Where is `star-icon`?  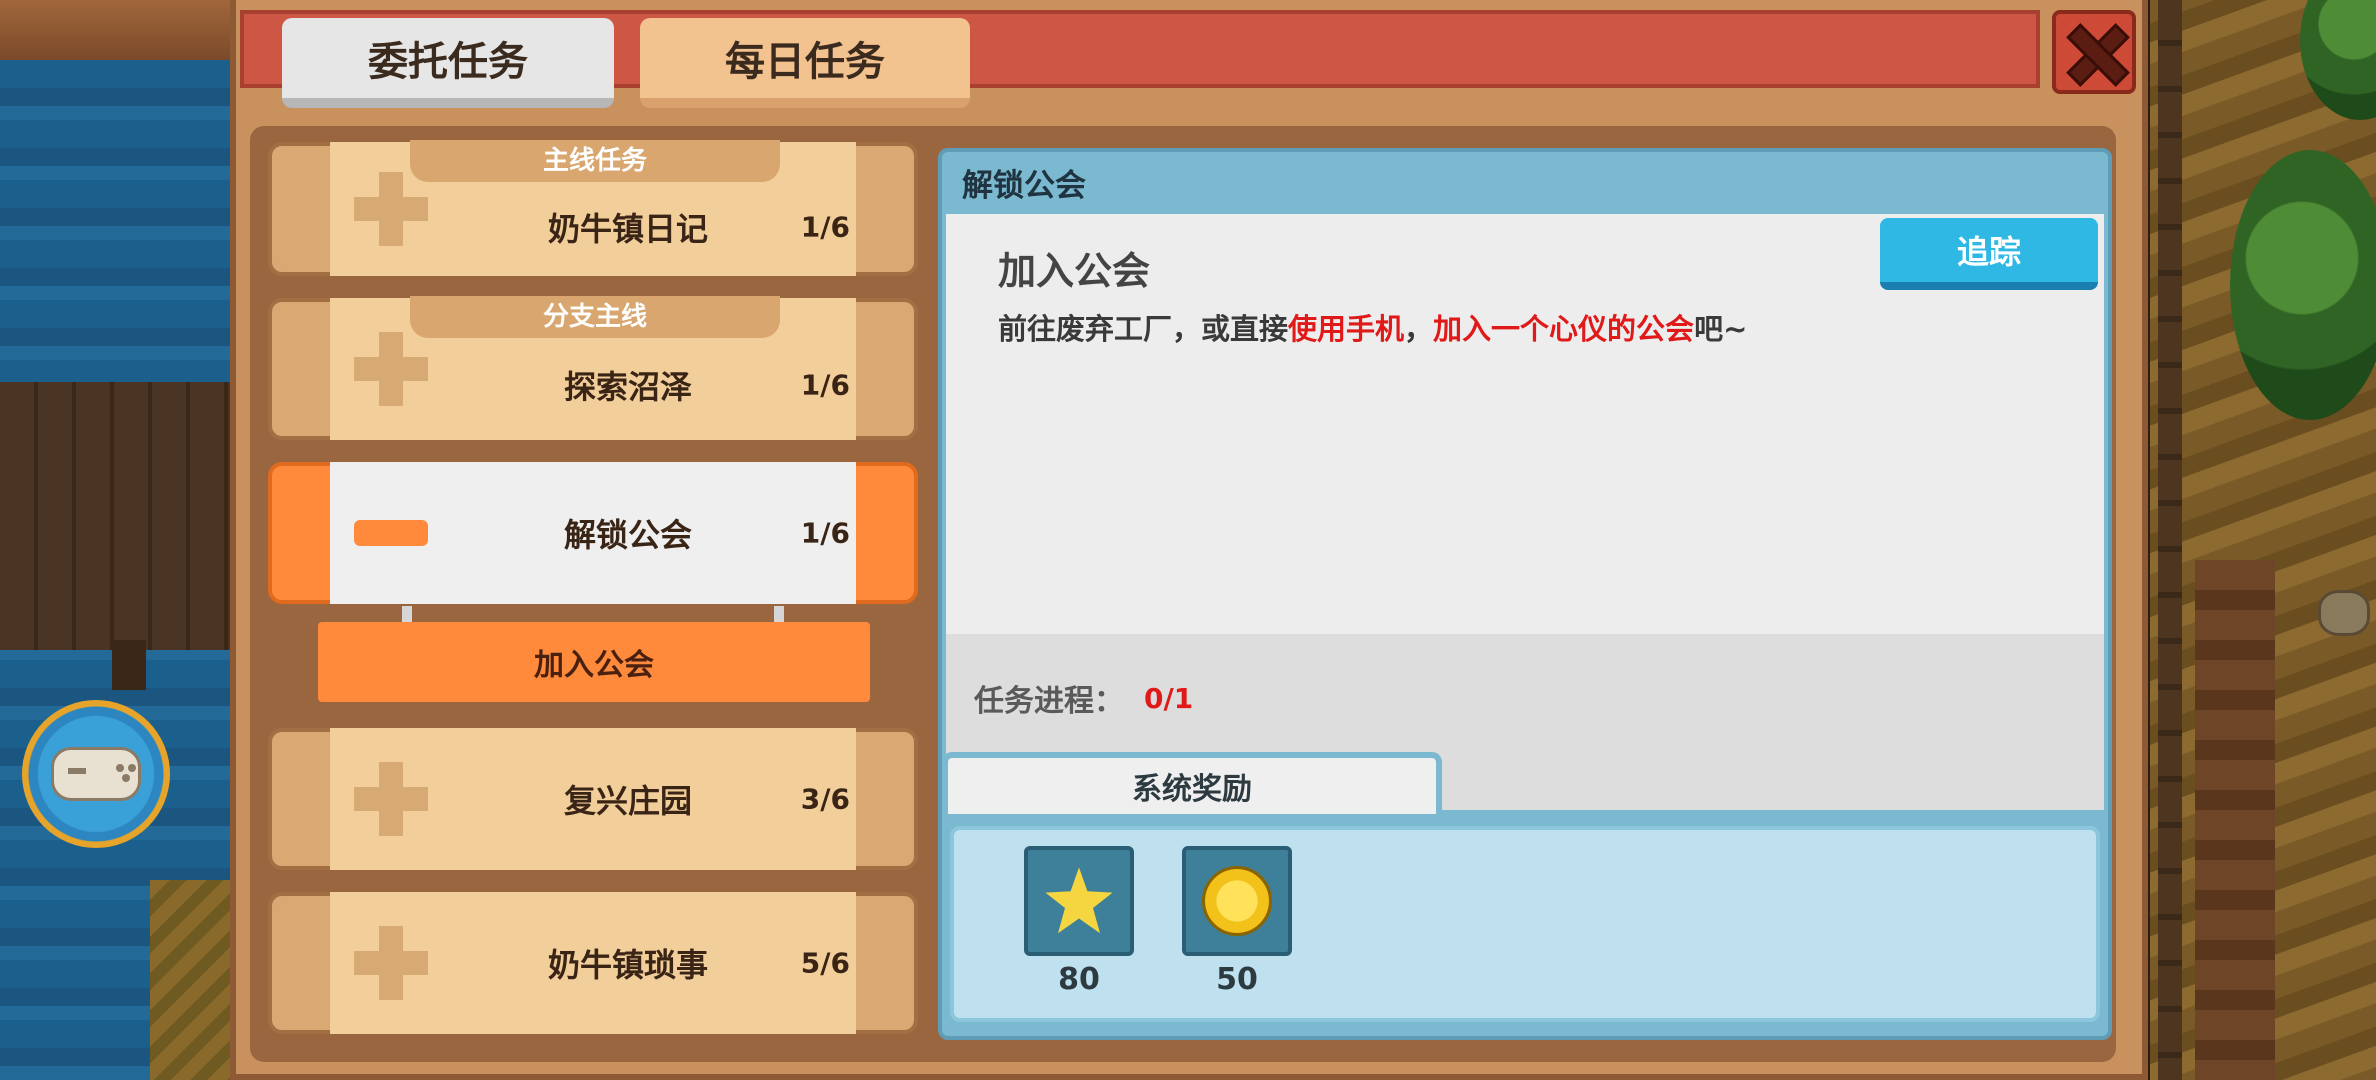
star-icon is located at coordinates (1079, 900).